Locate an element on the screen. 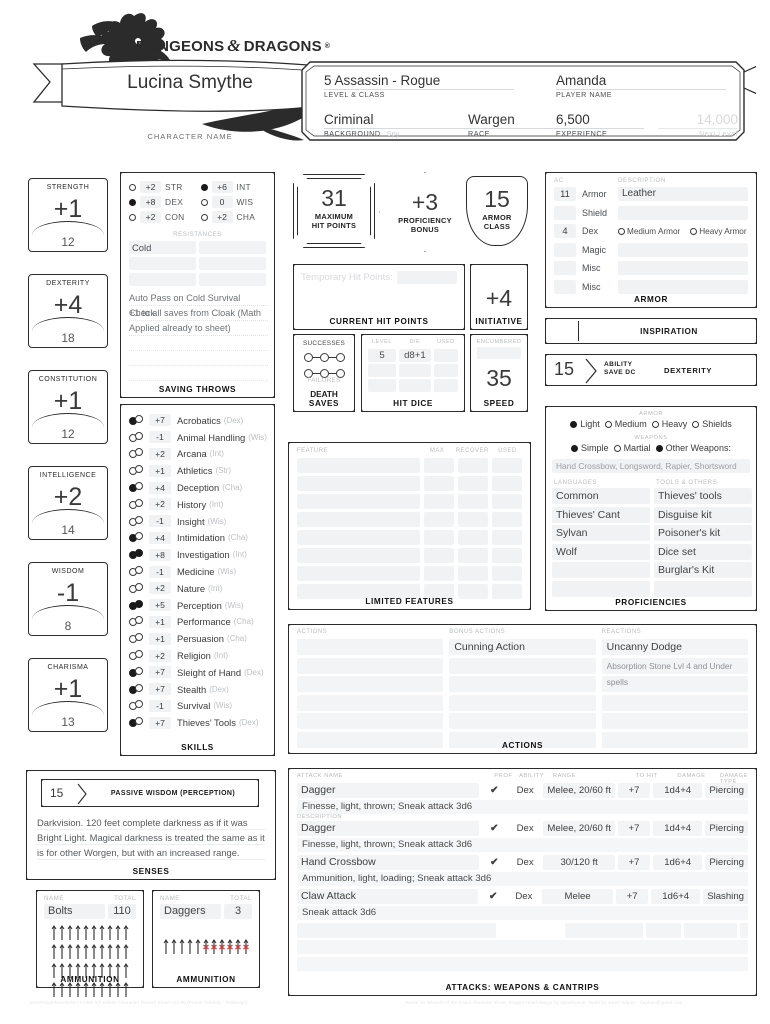  attack-damage: 1d4+4 is located at coordinates (678, 790).